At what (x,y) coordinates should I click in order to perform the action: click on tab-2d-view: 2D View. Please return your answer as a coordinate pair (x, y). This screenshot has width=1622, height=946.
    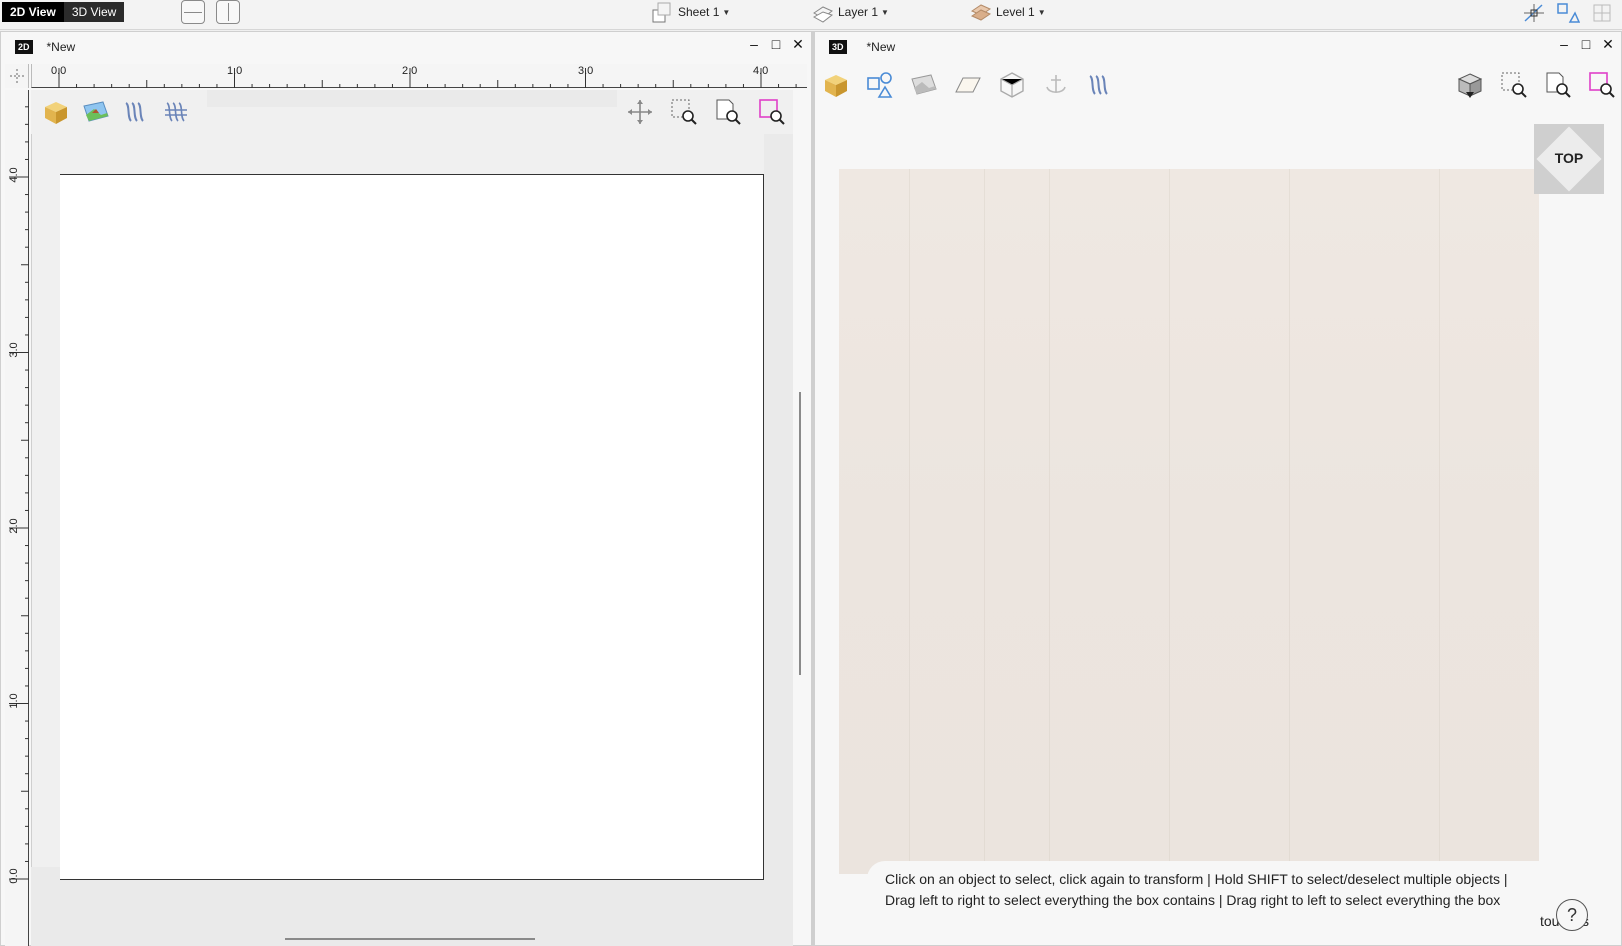
    Looking at the image, I should click on (33, 12).